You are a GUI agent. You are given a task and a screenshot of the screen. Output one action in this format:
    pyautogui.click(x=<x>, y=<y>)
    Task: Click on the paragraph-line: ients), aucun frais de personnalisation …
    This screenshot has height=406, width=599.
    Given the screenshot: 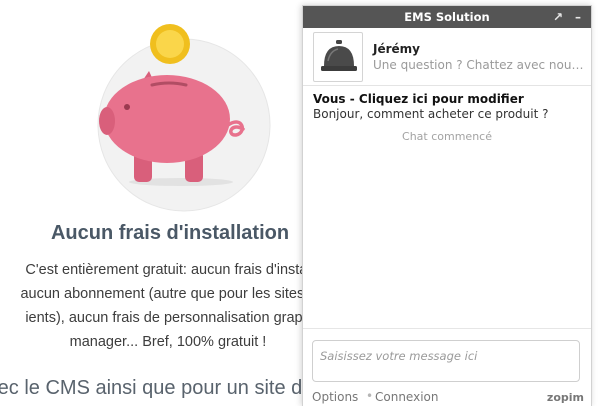 What is the action you would take?
    pyautogui.click(x=168, y=318)
    